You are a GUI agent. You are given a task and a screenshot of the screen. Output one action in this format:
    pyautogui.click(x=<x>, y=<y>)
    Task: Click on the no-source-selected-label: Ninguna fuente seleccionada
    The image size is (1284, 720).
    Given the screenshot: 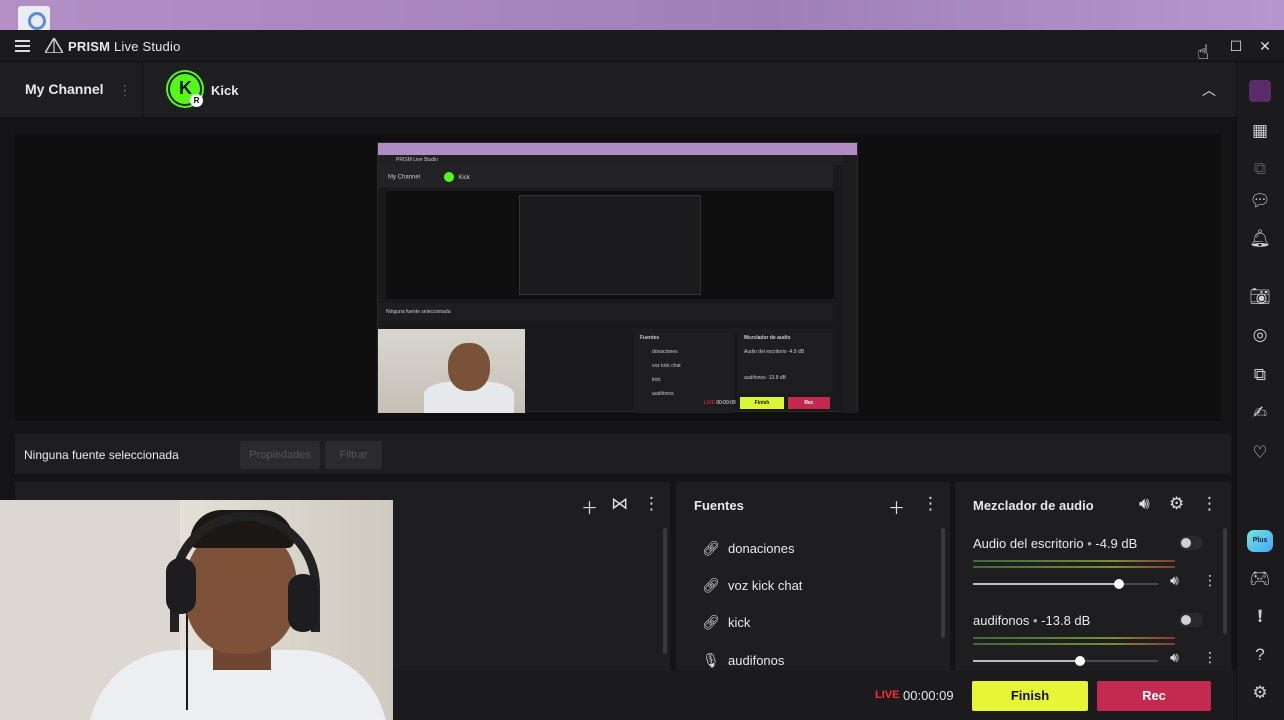 What is the action you would take?
    pyautogui.click(x=101, y=455)
    